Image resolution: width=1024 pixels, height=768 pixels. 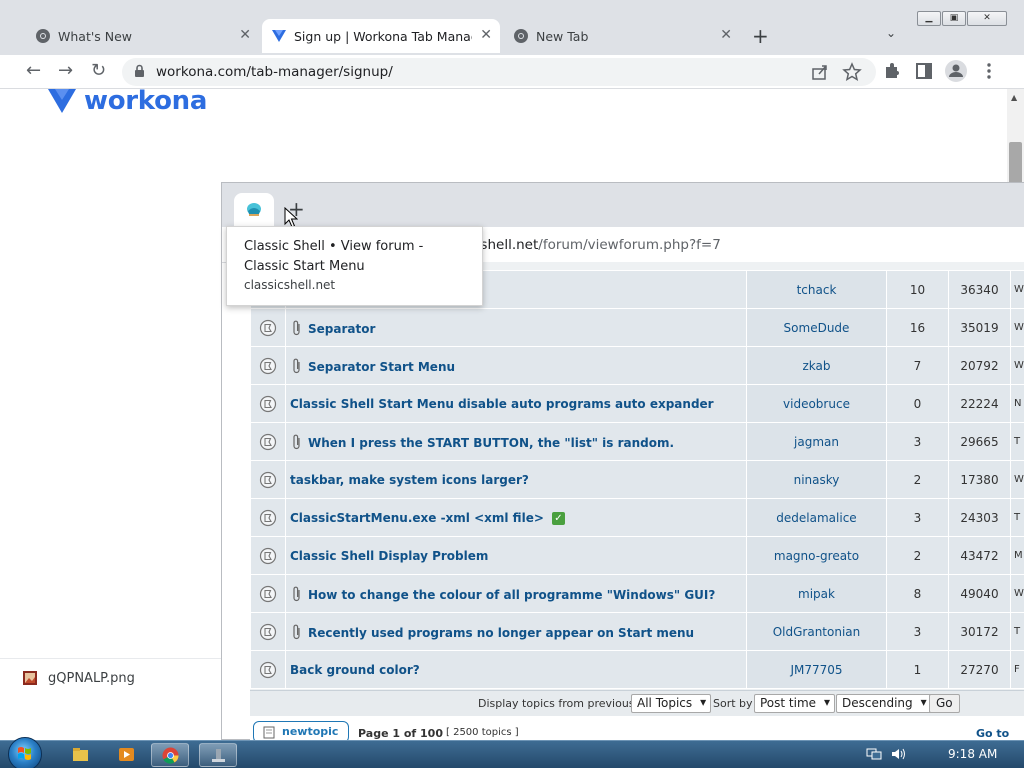 I want to click on tab-new-tab: New Tab ✕, so click(x=622, y=36).